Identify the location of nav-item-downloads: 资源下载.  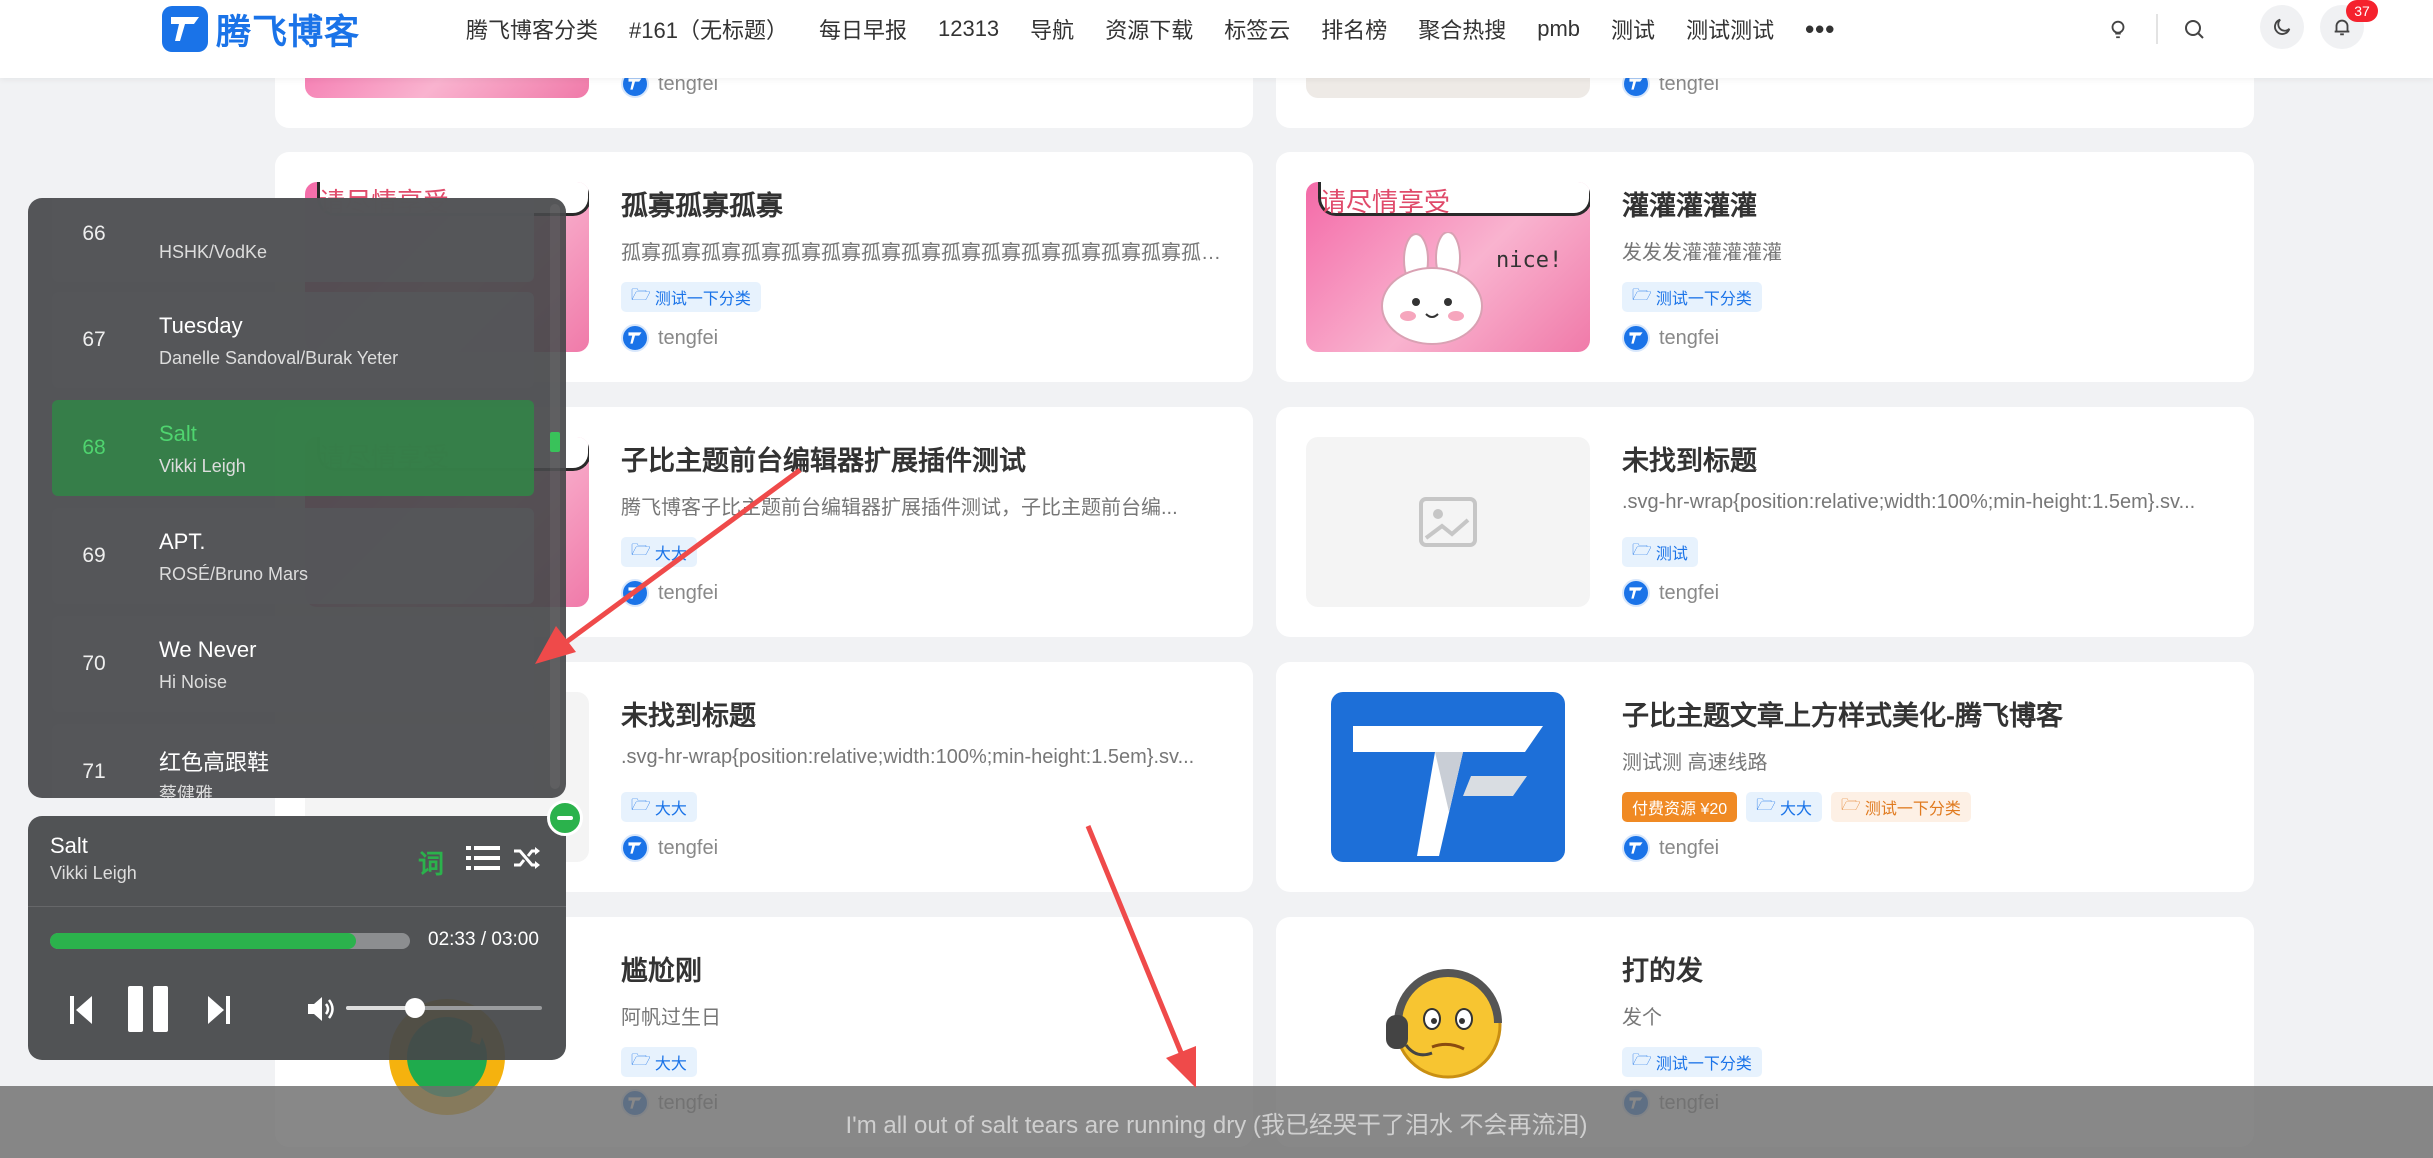
(1149, 29).